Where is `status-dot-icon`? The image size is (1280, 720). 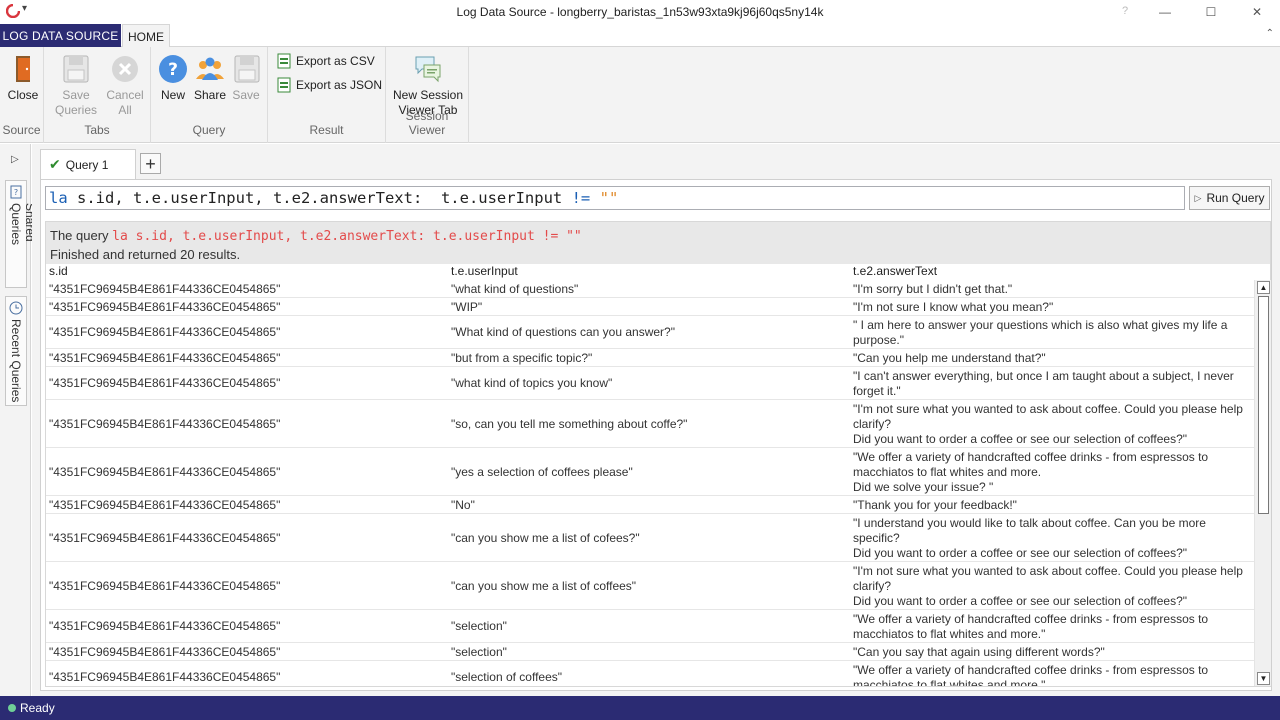
status-dot-icon is located at coordinates (12, 708).